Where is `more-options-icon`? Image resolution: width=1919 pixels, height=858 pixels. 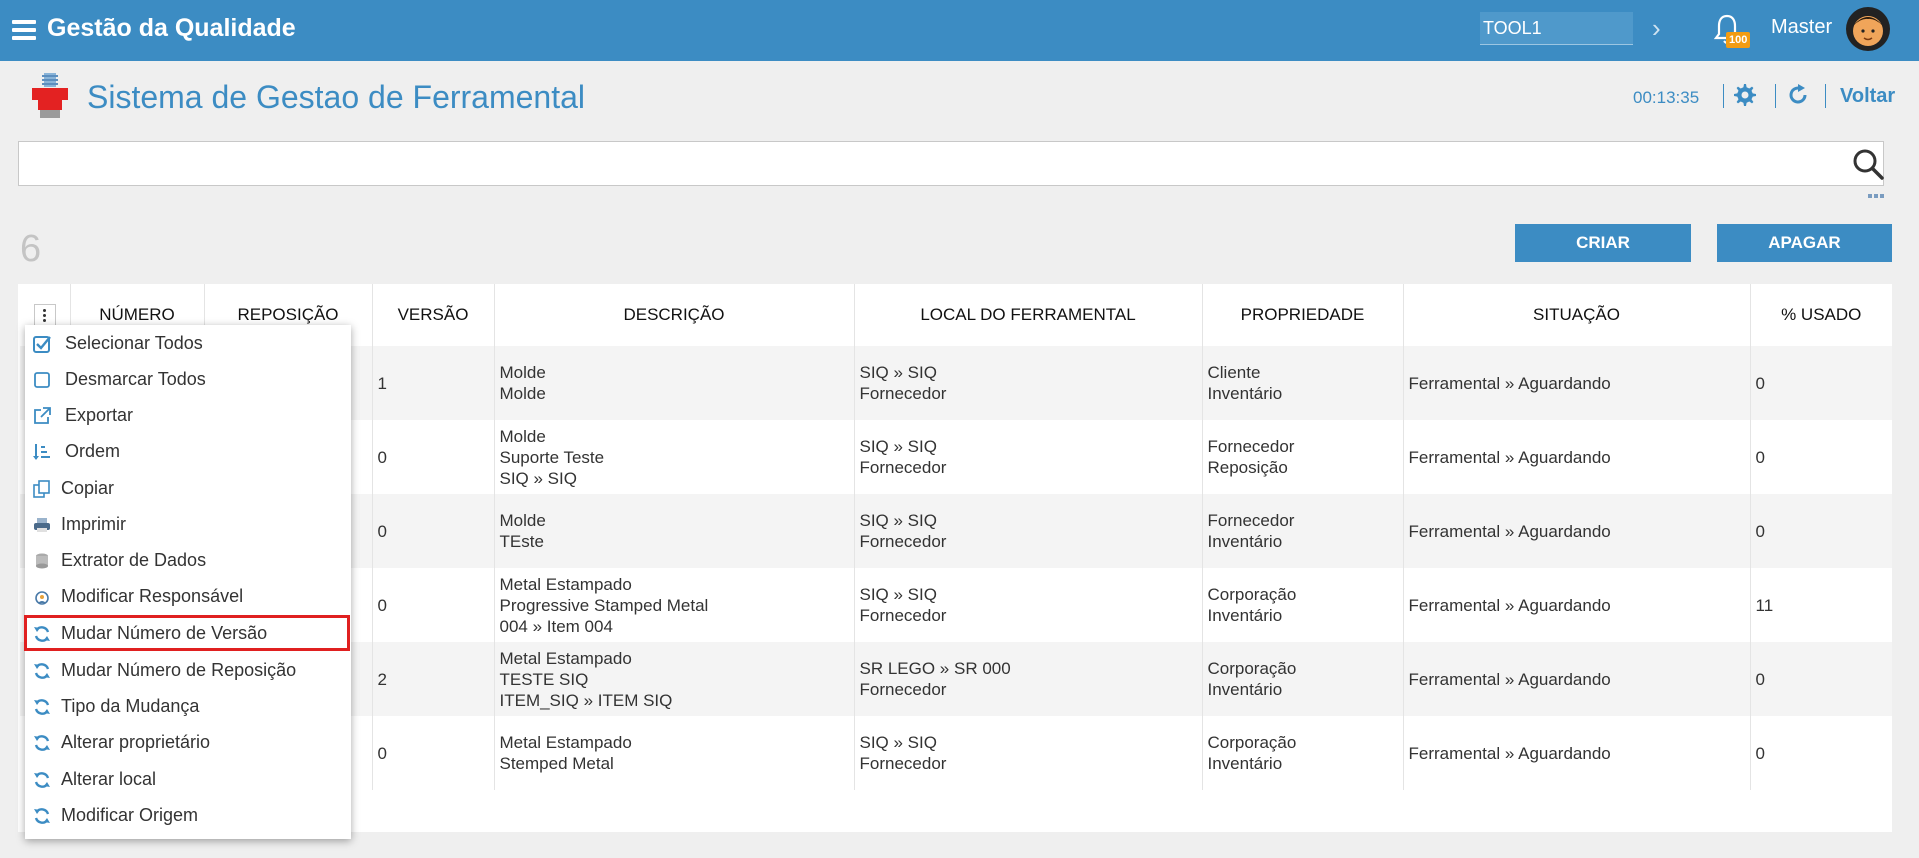
more-options-icon is located at coordinates (1876, 196).